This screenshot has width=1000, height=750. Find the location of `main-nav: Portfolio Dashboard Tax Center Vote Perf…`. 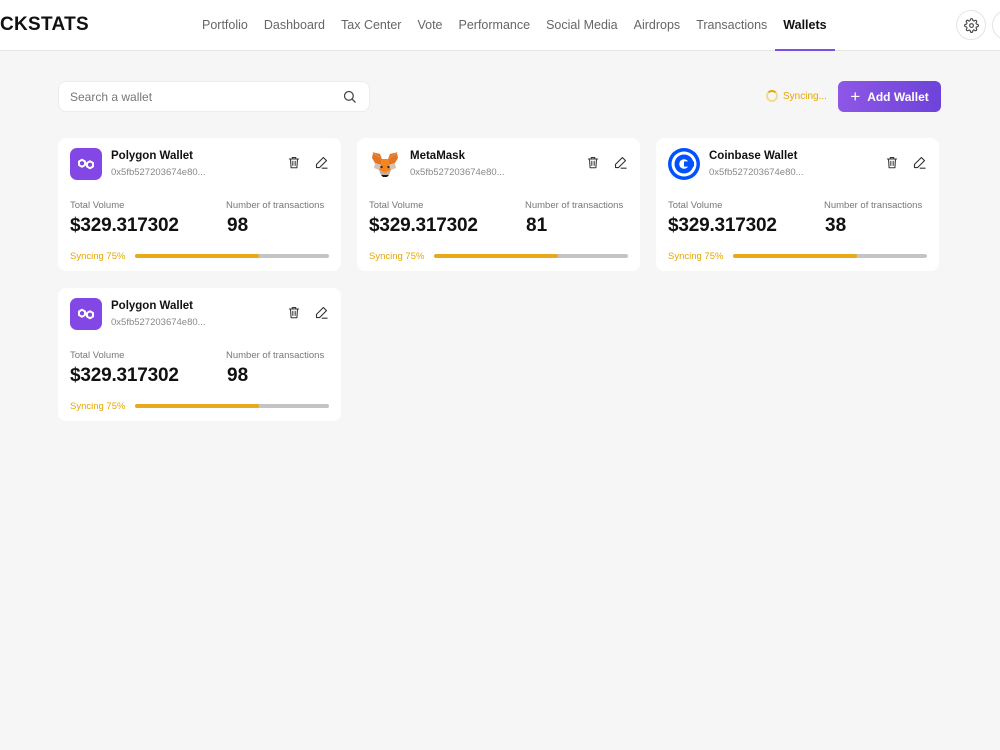

main-nav: Portfolio Dashboard Tax Center Vote Perf… is located at coordinates (514, 25).